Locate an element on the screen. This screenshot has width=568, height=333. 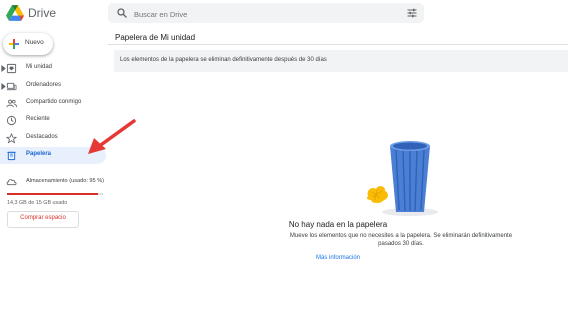
plus-icon is located at coordinates (14, 44).